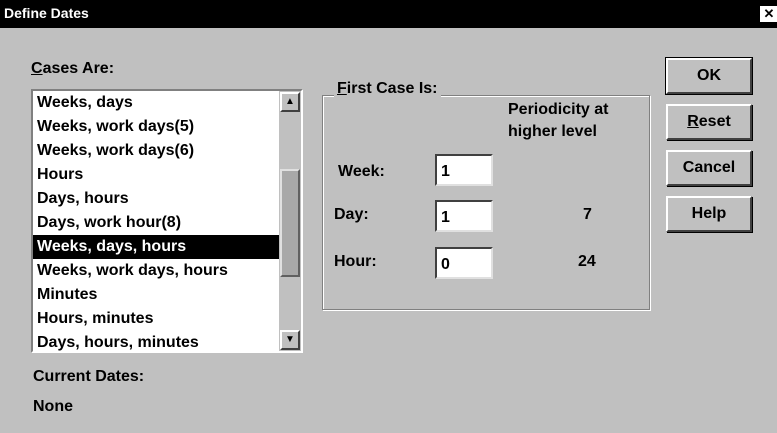 The image size is (777, 433). I want to click on list-scrollbar: ▲ ▼, so click(290, 221).